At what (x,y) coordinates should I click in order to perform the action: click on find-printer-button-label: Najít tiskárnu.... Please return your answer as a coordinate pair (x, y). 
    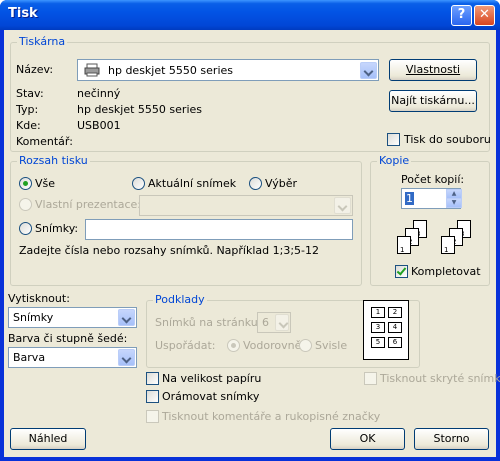
    Looking at the image, I should click on (433, 100).